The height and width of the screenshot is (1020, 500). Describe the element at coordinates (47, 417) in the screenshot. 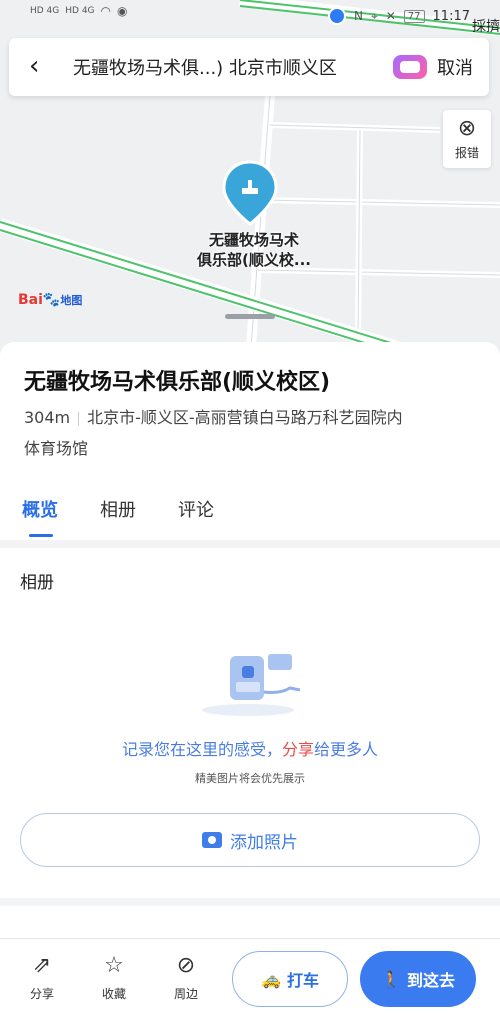

I see `place-distance: 304m` at that location.